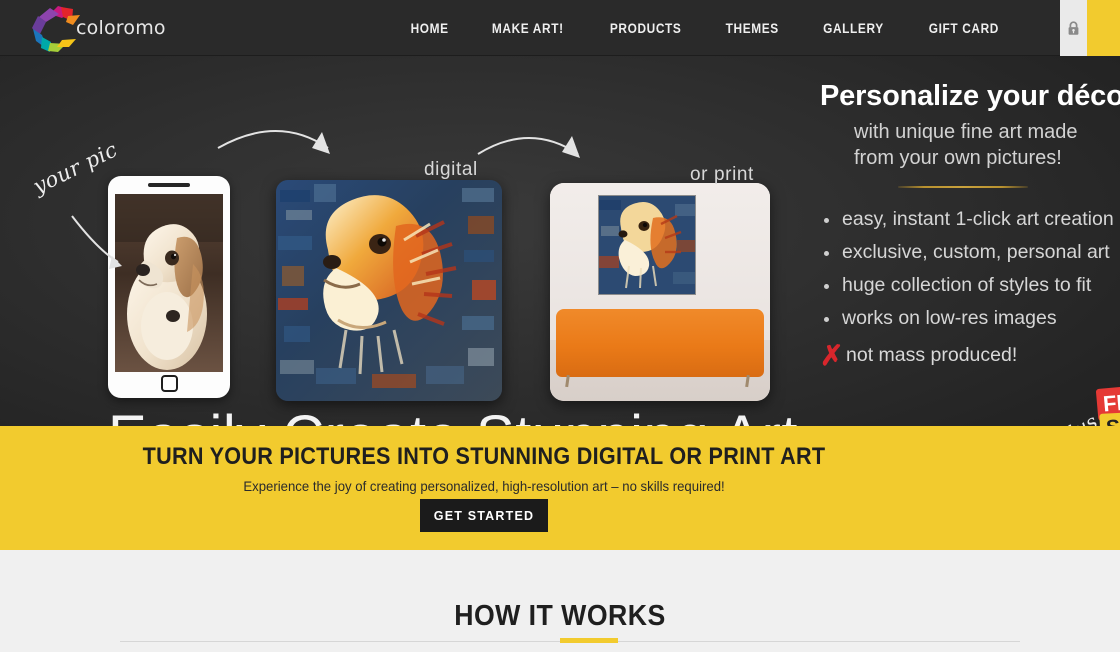 This screenshot has width=1120, height=652. I want to click on not-mass-produced-label: not mass produced!, so click(932, 355).